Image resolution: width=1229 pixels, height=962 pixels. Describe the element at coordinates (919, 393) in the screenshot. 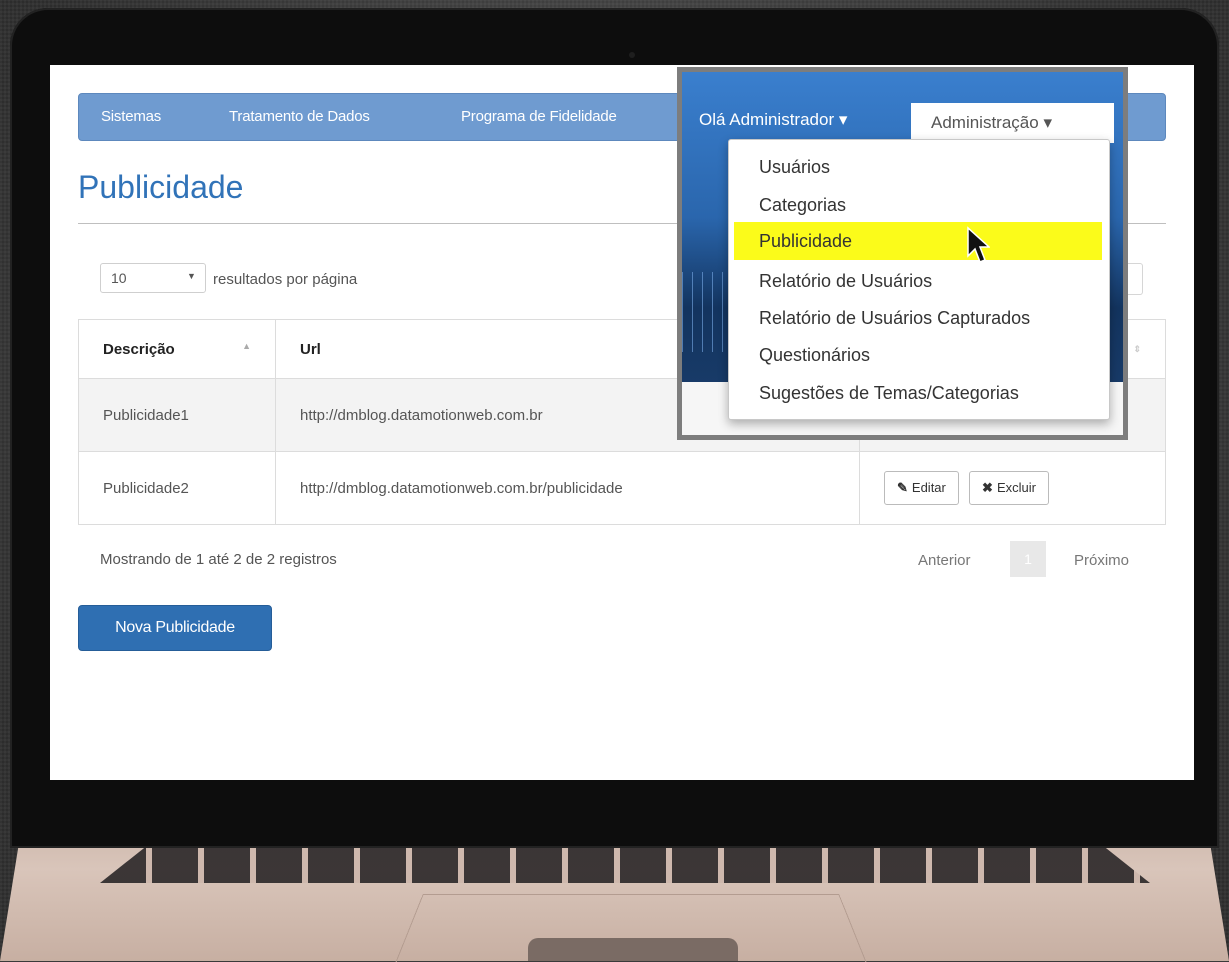

I see `menu-item-sugestoes: Sugestões de Temas/Categorias` at that location.